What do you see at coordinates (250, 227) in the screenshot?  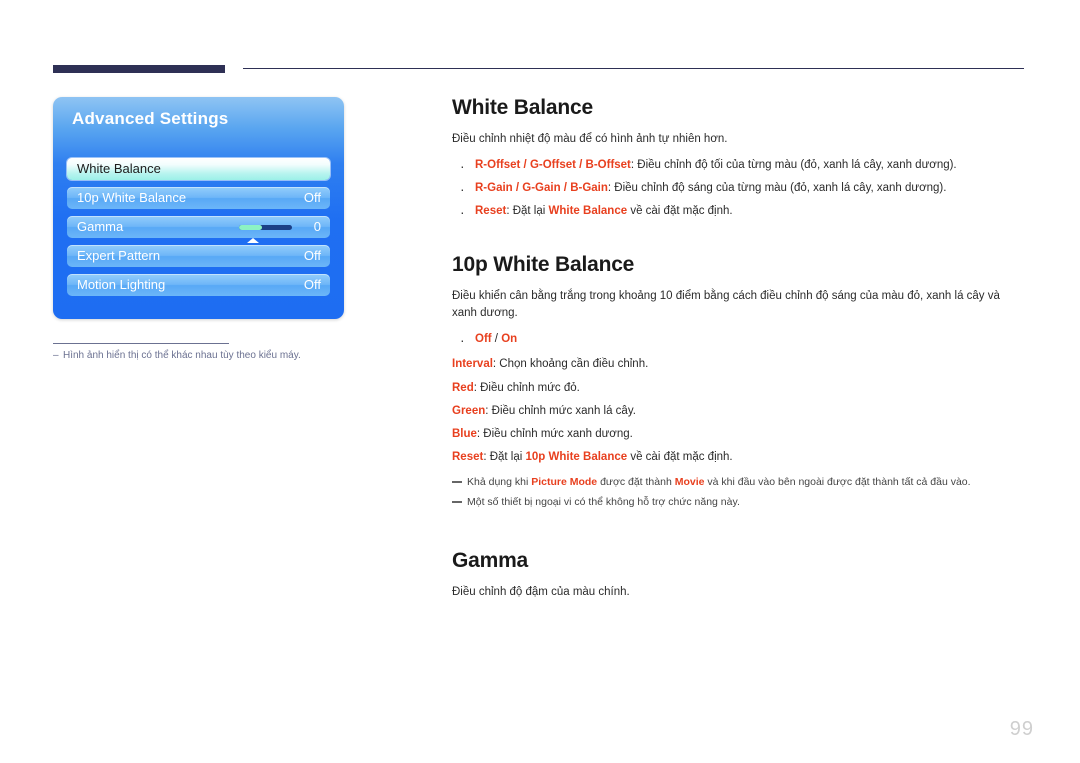 I see `gamma-slider-fill` at bounding box center [250, 227].